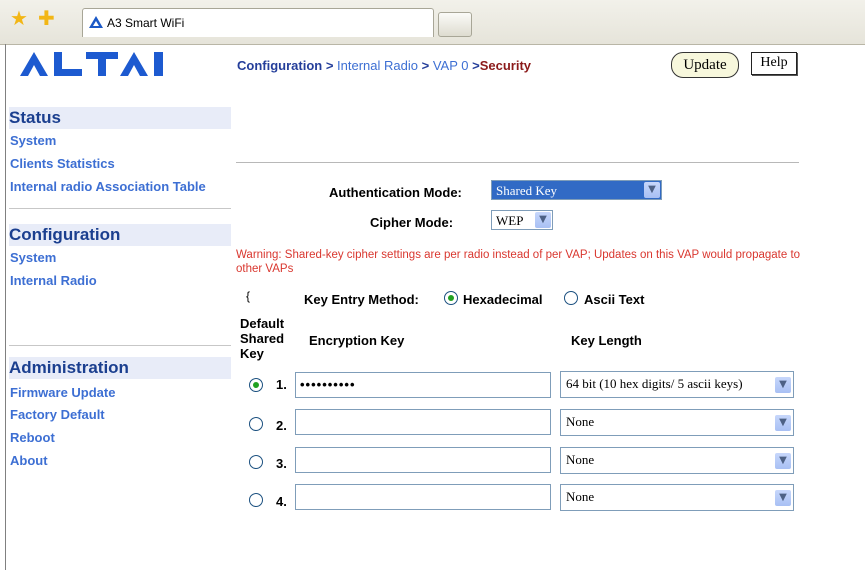 The height and width of the screenshot is (570, 865). What do you see at coordinates (527, 190) in the screenshot?
I see `auth-mode-value: Shared Key` at bounding box center [527, 190].